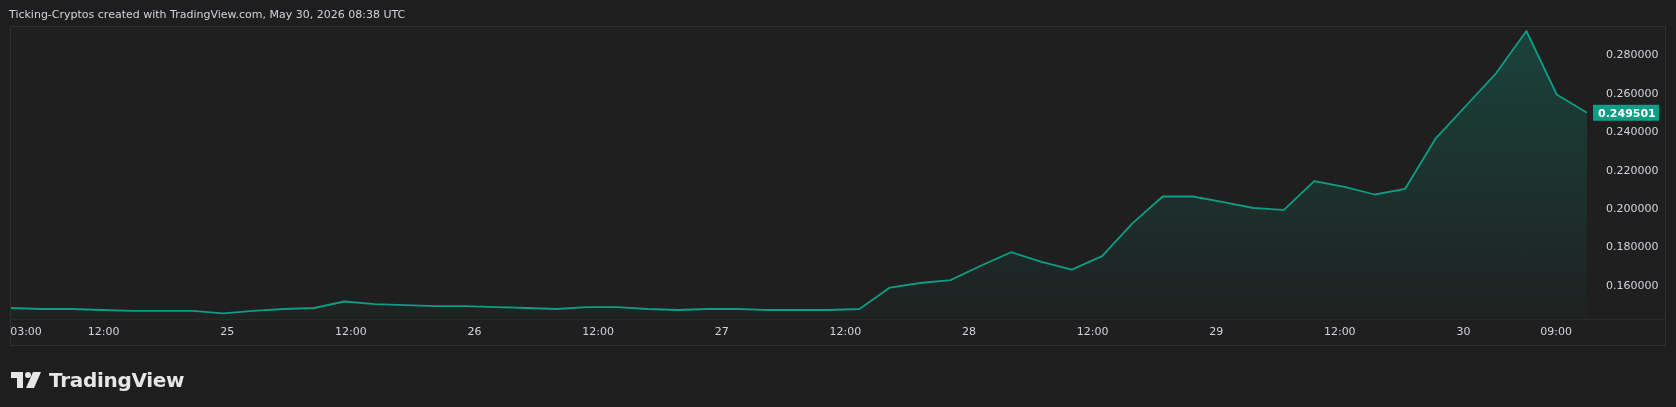 This screenshot has width=1676, height=407. Describe the element at coordinates (1556, 331) in the screenshot. I see `time-axis-label: 09:00` at that location.